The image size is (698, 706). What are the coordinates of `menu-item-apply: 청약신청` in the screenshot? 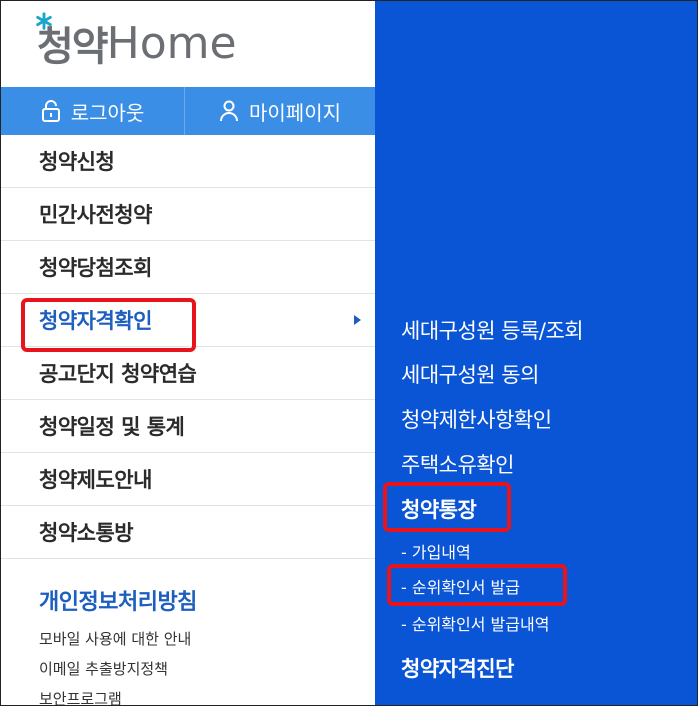 It's located at (188, 161).